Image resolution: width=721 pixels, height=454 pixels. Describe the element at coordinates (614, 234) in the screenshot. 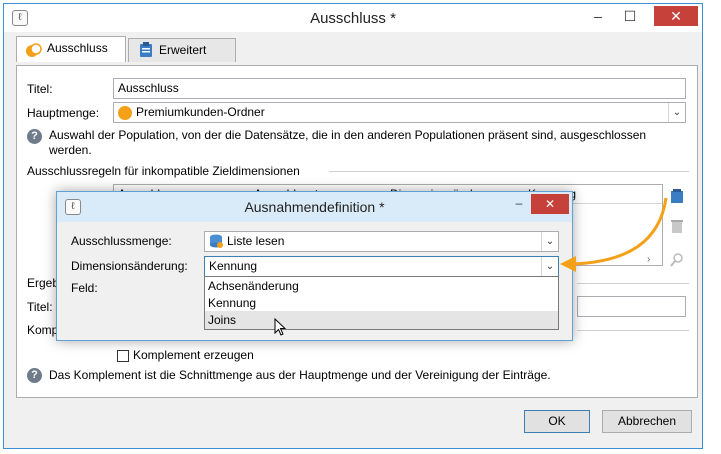

I see `callout-arrow` at that location.